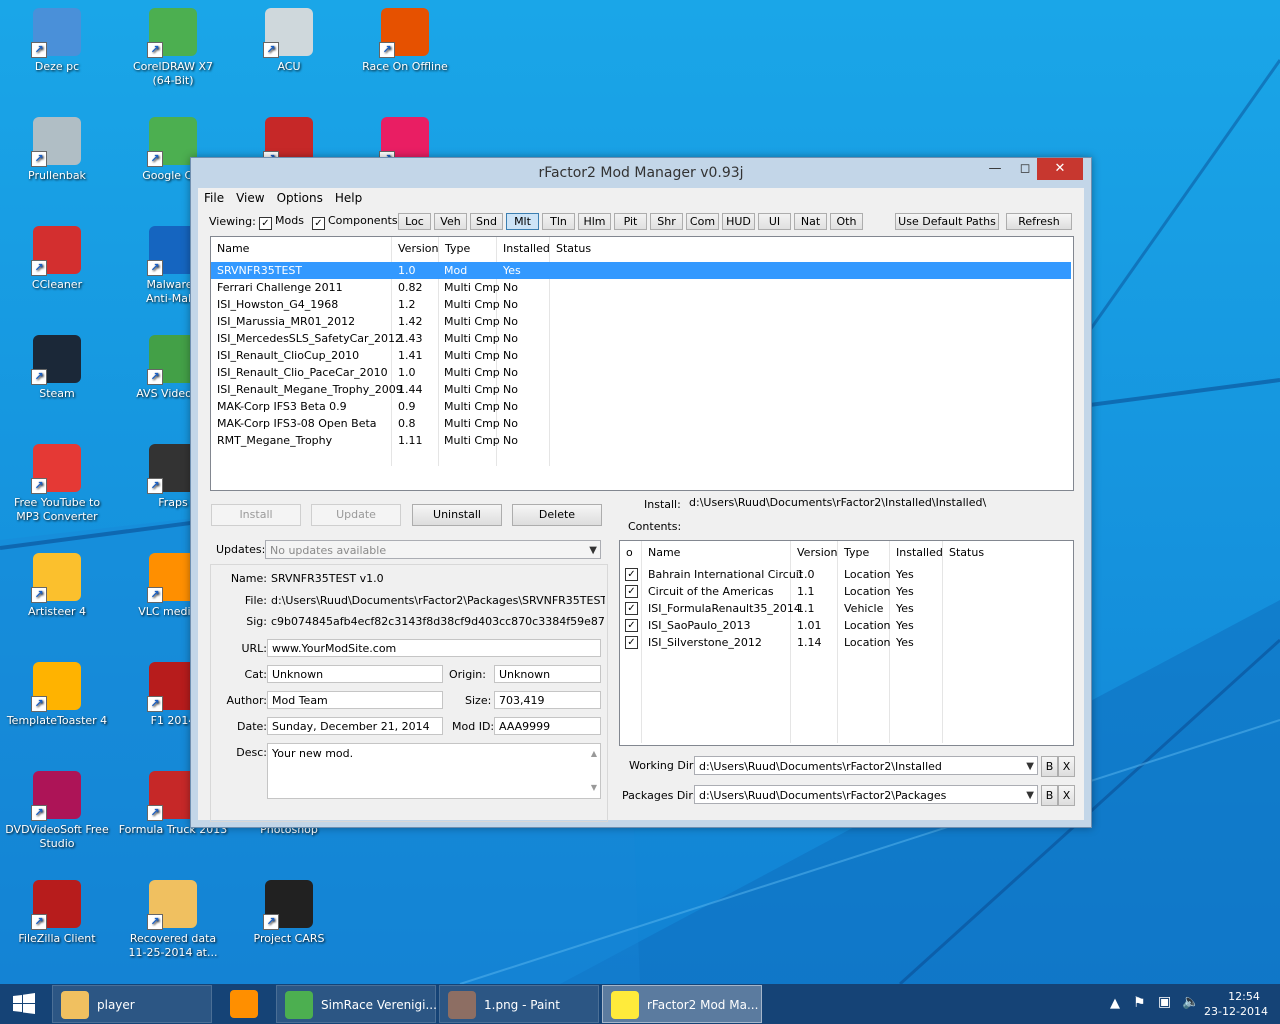 The height and width of the screenshot is (1024, 1280). What do you see at coordinates (641, 355) in the screenshot?
I see `table-row: ISI_Renault_ClioCup_2010 1.41 Multi Cmp No` at bounding box center [641, 355].